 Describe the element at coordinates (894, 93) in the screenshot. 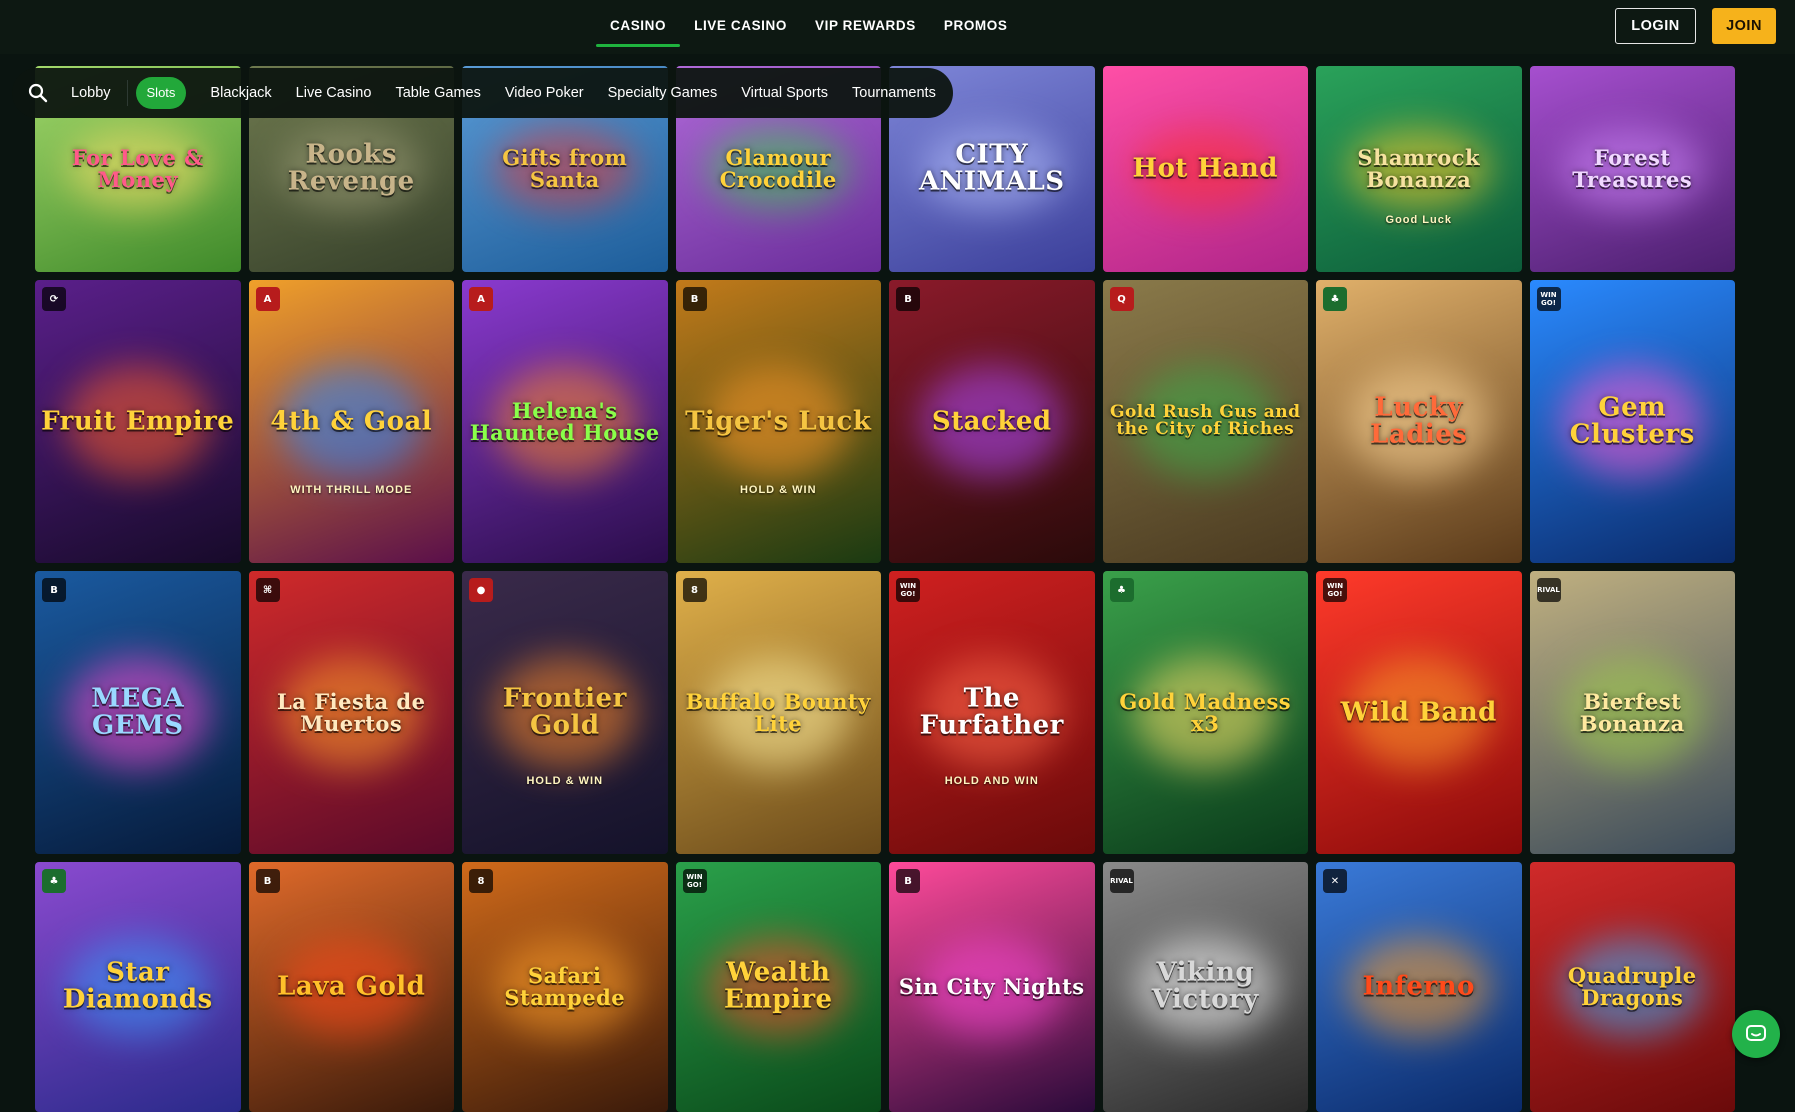

I see `category-tournaments: Tournaments` at that location.